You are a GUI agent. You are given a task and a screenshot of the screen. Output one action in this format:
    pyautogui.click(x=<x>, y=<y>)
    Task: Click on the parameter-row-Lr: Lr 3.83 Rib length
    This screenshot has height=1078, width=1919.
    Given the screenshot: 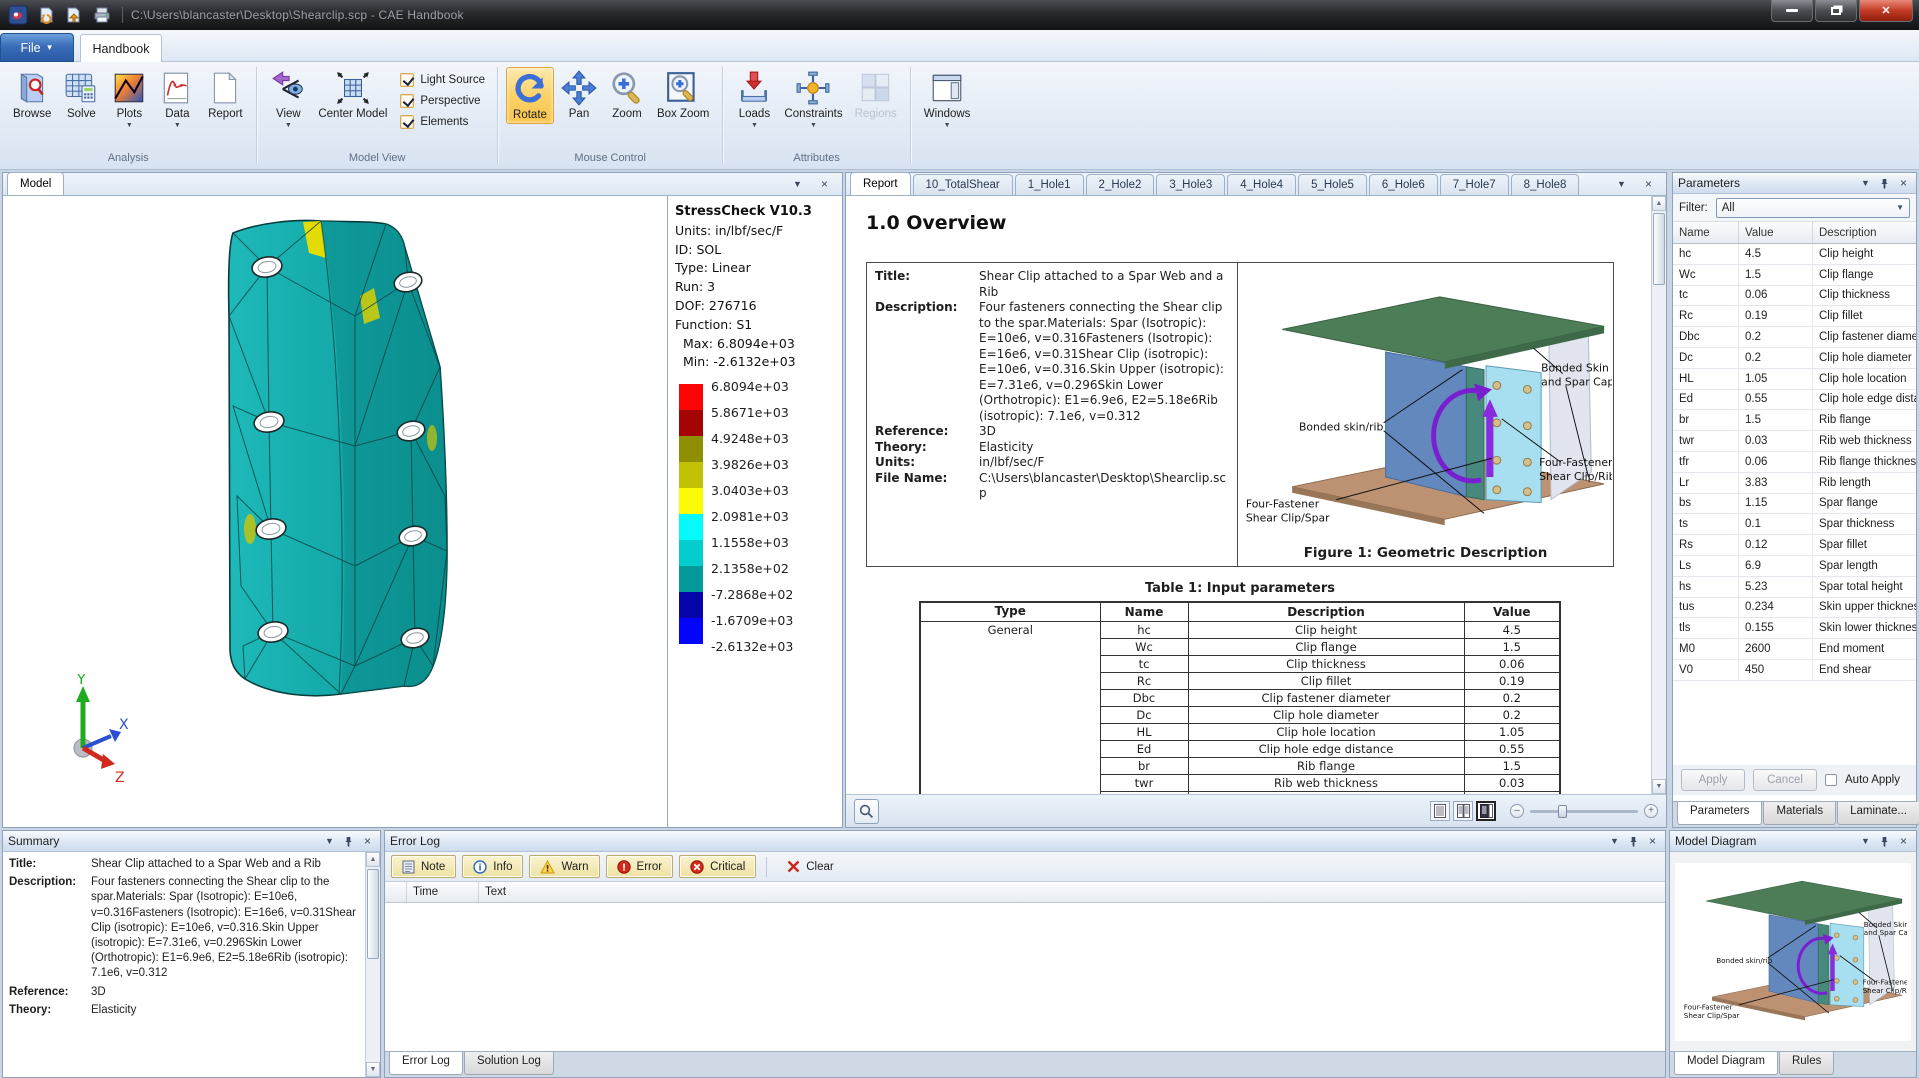 What is the action you would take?
    pyautogui.click(x=1794, y=483)
    